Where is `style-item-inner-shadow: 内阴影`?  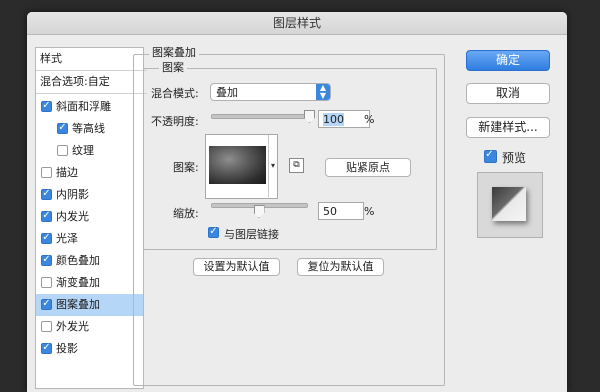 style-item-inner-shadow: 内阴影 is located at coordinates (89, 195).